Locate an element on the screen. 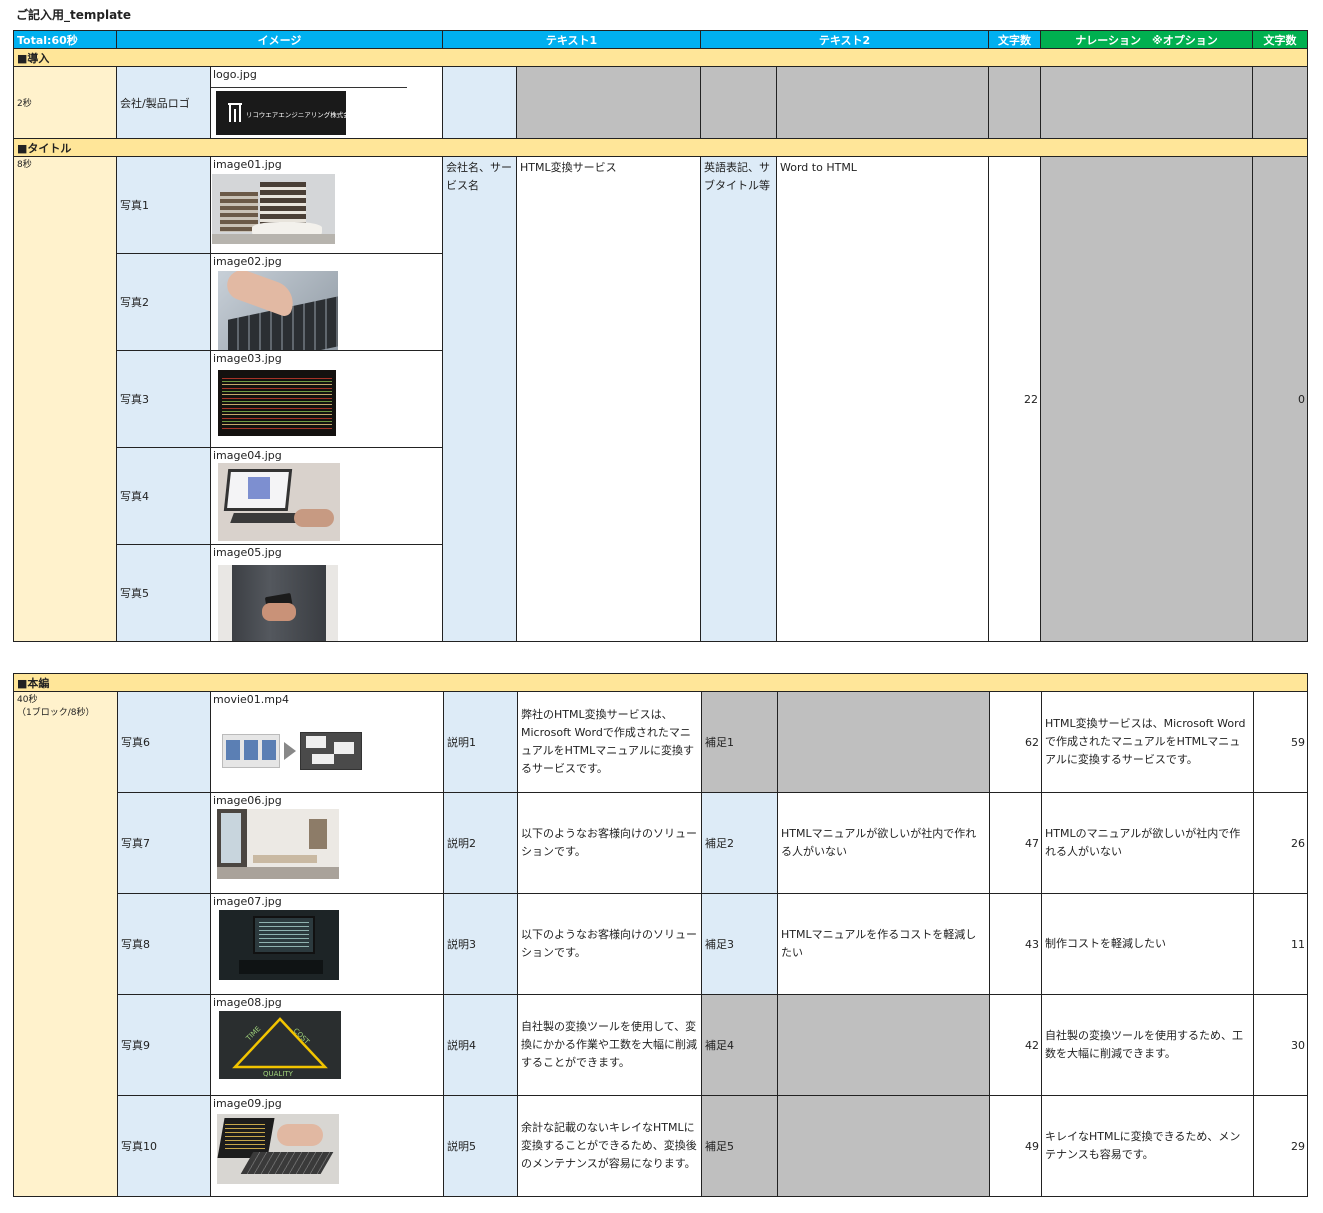 The width and height of the screenshot is (1323, 1213). section-main-label: ■本編 is located at coordinates (660, 682).